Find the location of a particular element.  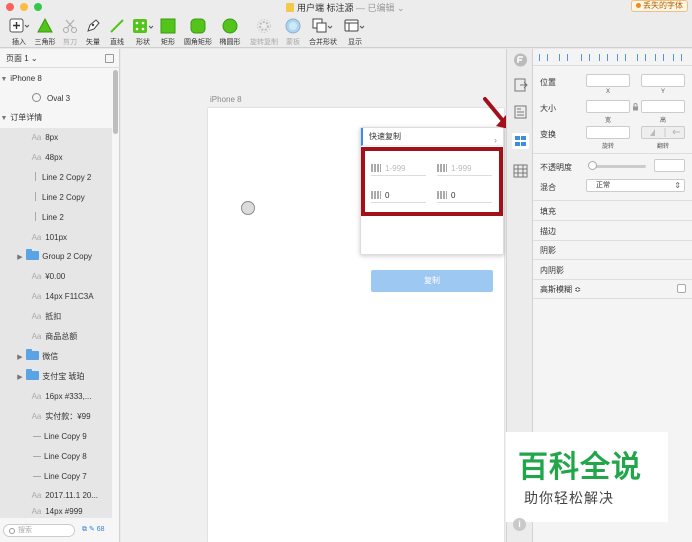

logo-icon is located at coordinates (520, 60).